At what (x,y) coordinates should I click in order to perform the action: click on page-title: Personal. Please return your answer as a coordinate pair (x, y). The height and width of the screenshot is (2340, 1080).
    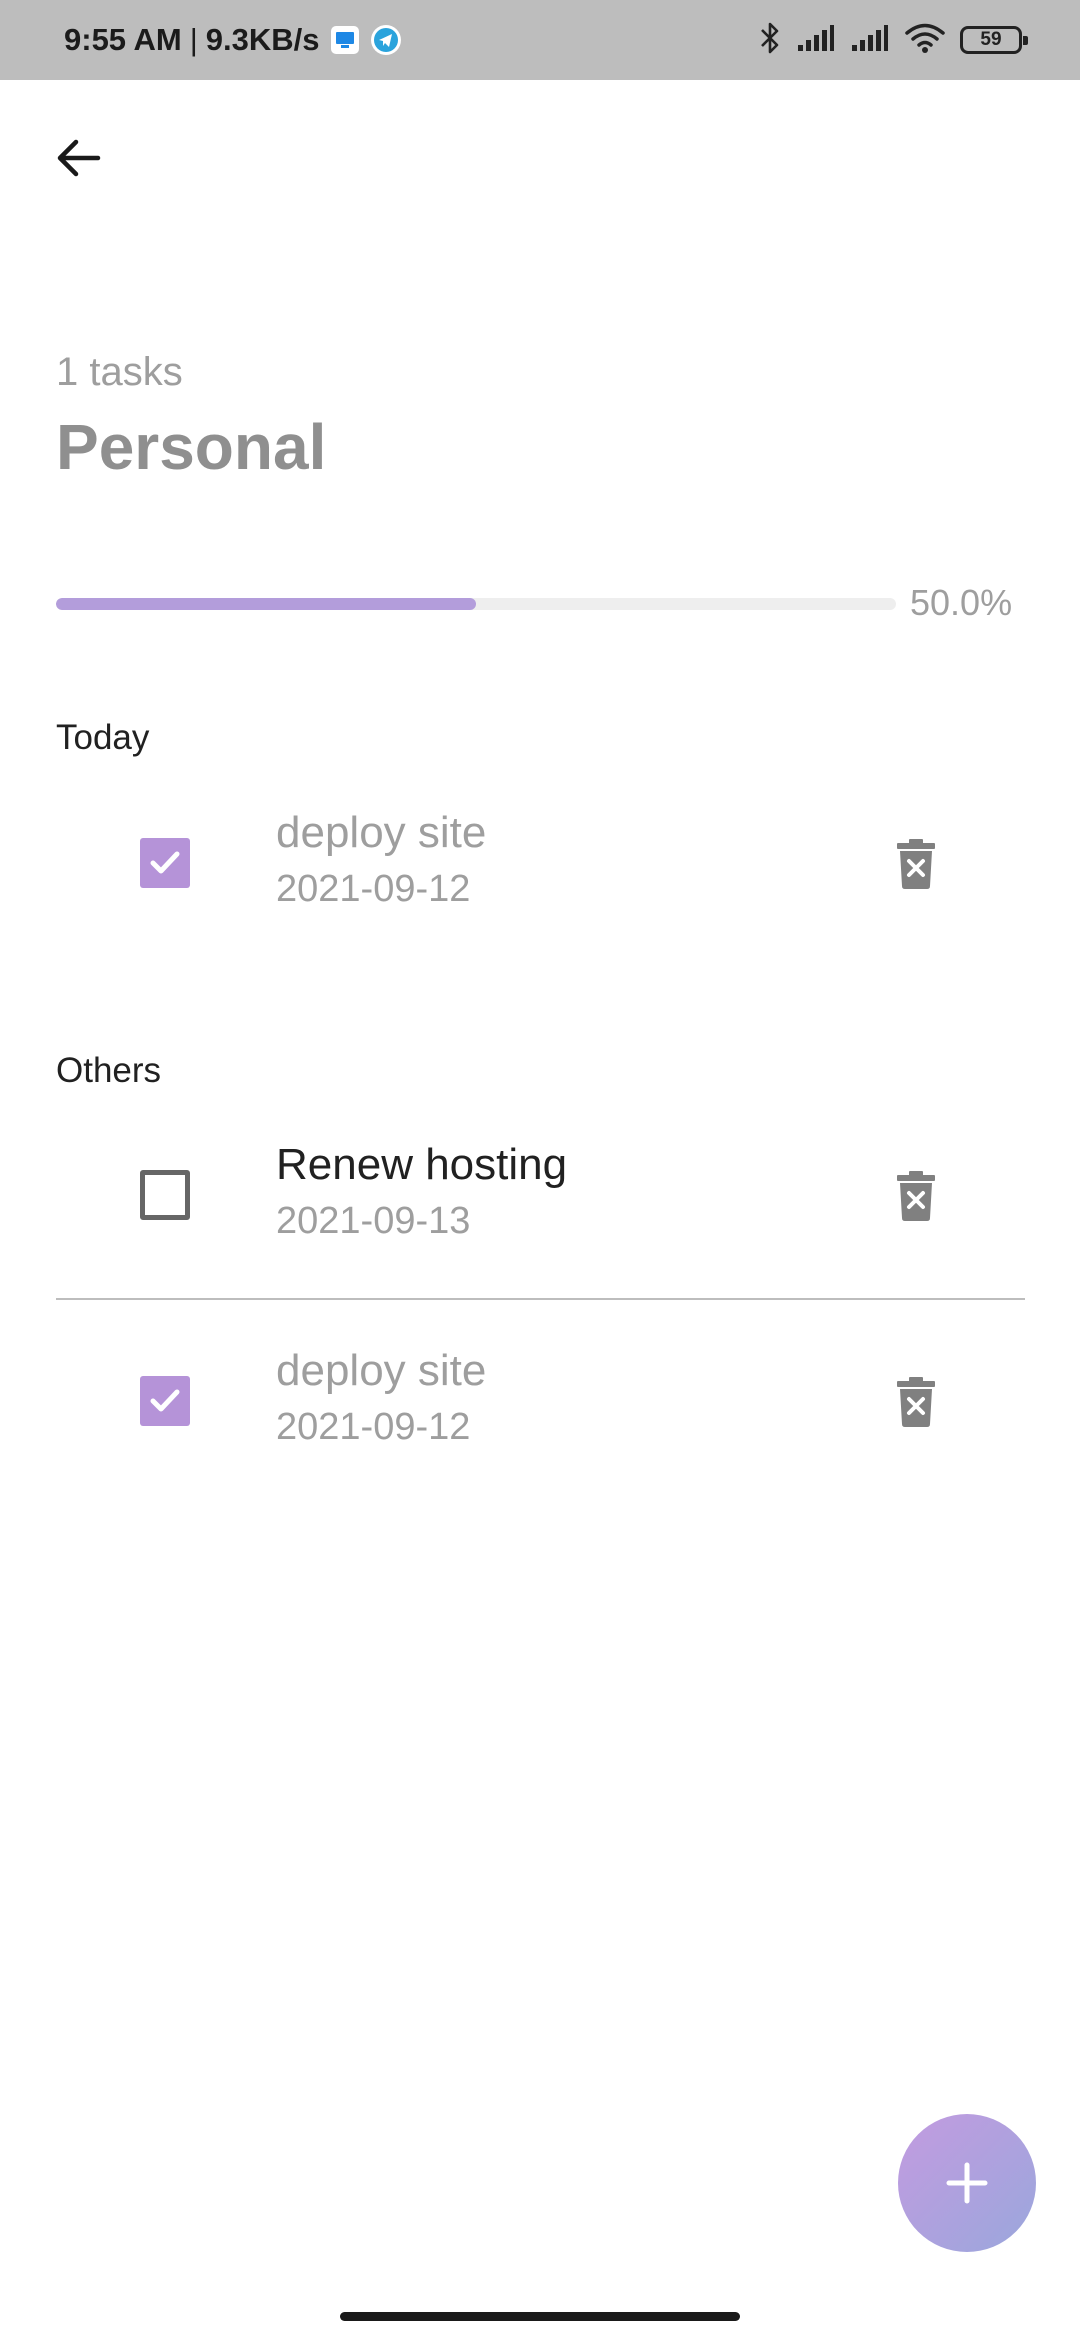
    Looking at the image, I should click on (191, 447).